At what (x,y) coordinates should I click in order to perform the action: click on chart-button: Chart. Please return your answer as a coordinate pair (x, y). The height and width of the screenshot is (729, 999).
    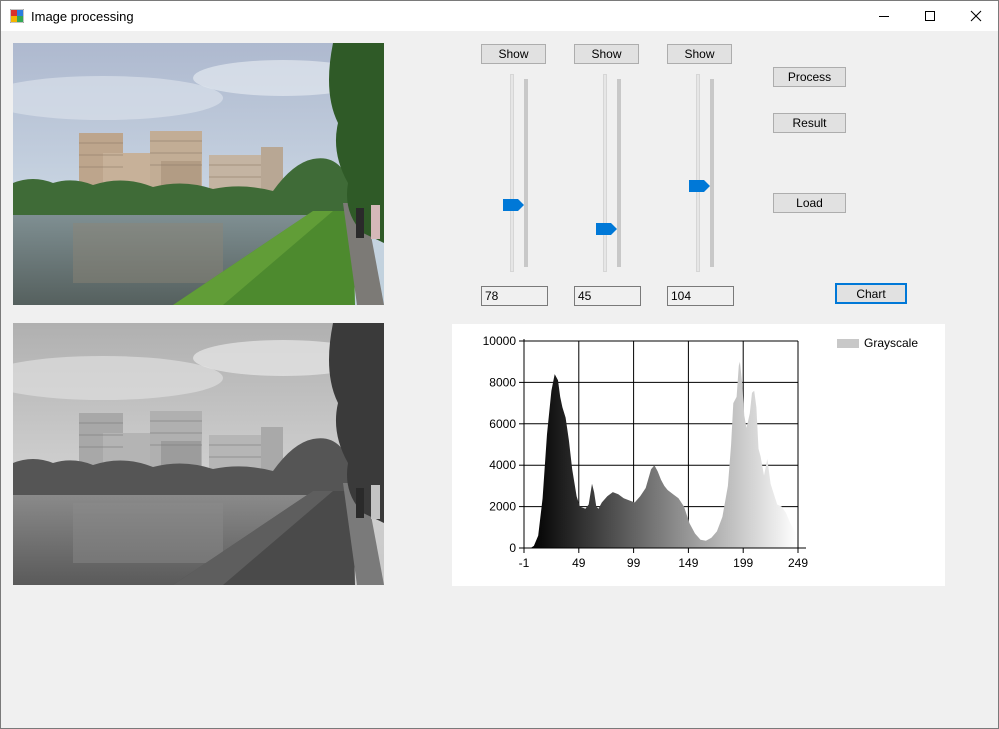
    Looking at the image, I should click on (871, 293).